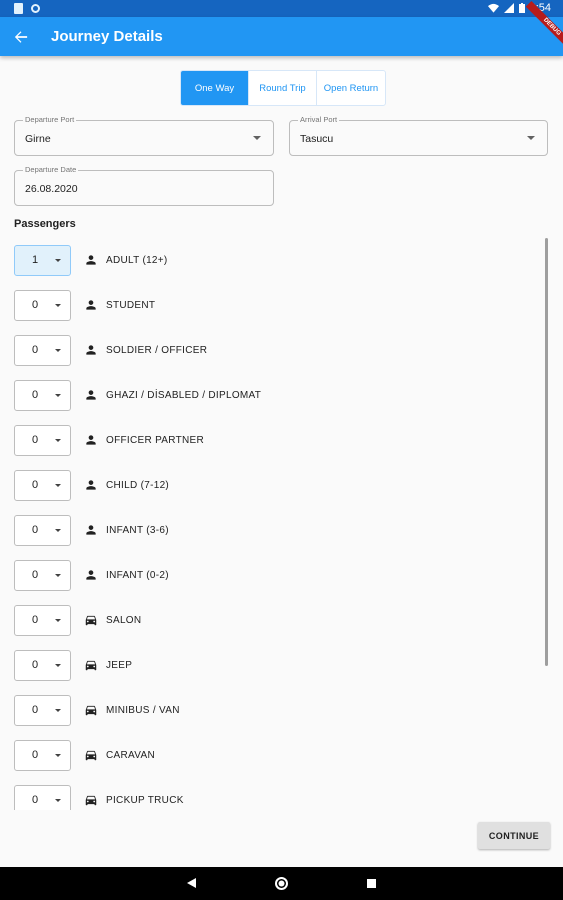  I want to click on quantity-stepper: 1, so click(42, 260).